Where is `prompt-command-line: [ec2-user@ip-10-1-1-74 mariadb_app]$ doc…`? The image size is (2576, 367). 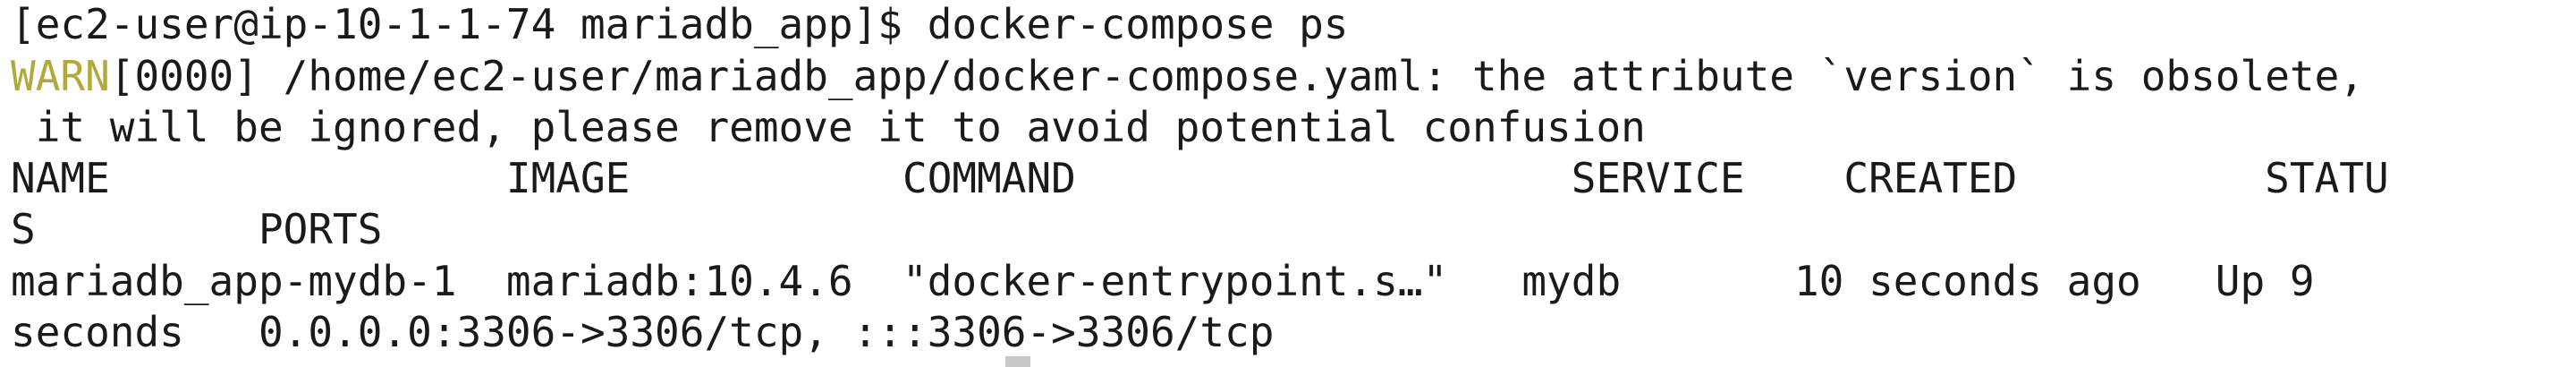 prompt-command-line: [ec2-user@ip-10-1-1-74 mariadb_app]$ doc… is located at coordinates (680, 24).